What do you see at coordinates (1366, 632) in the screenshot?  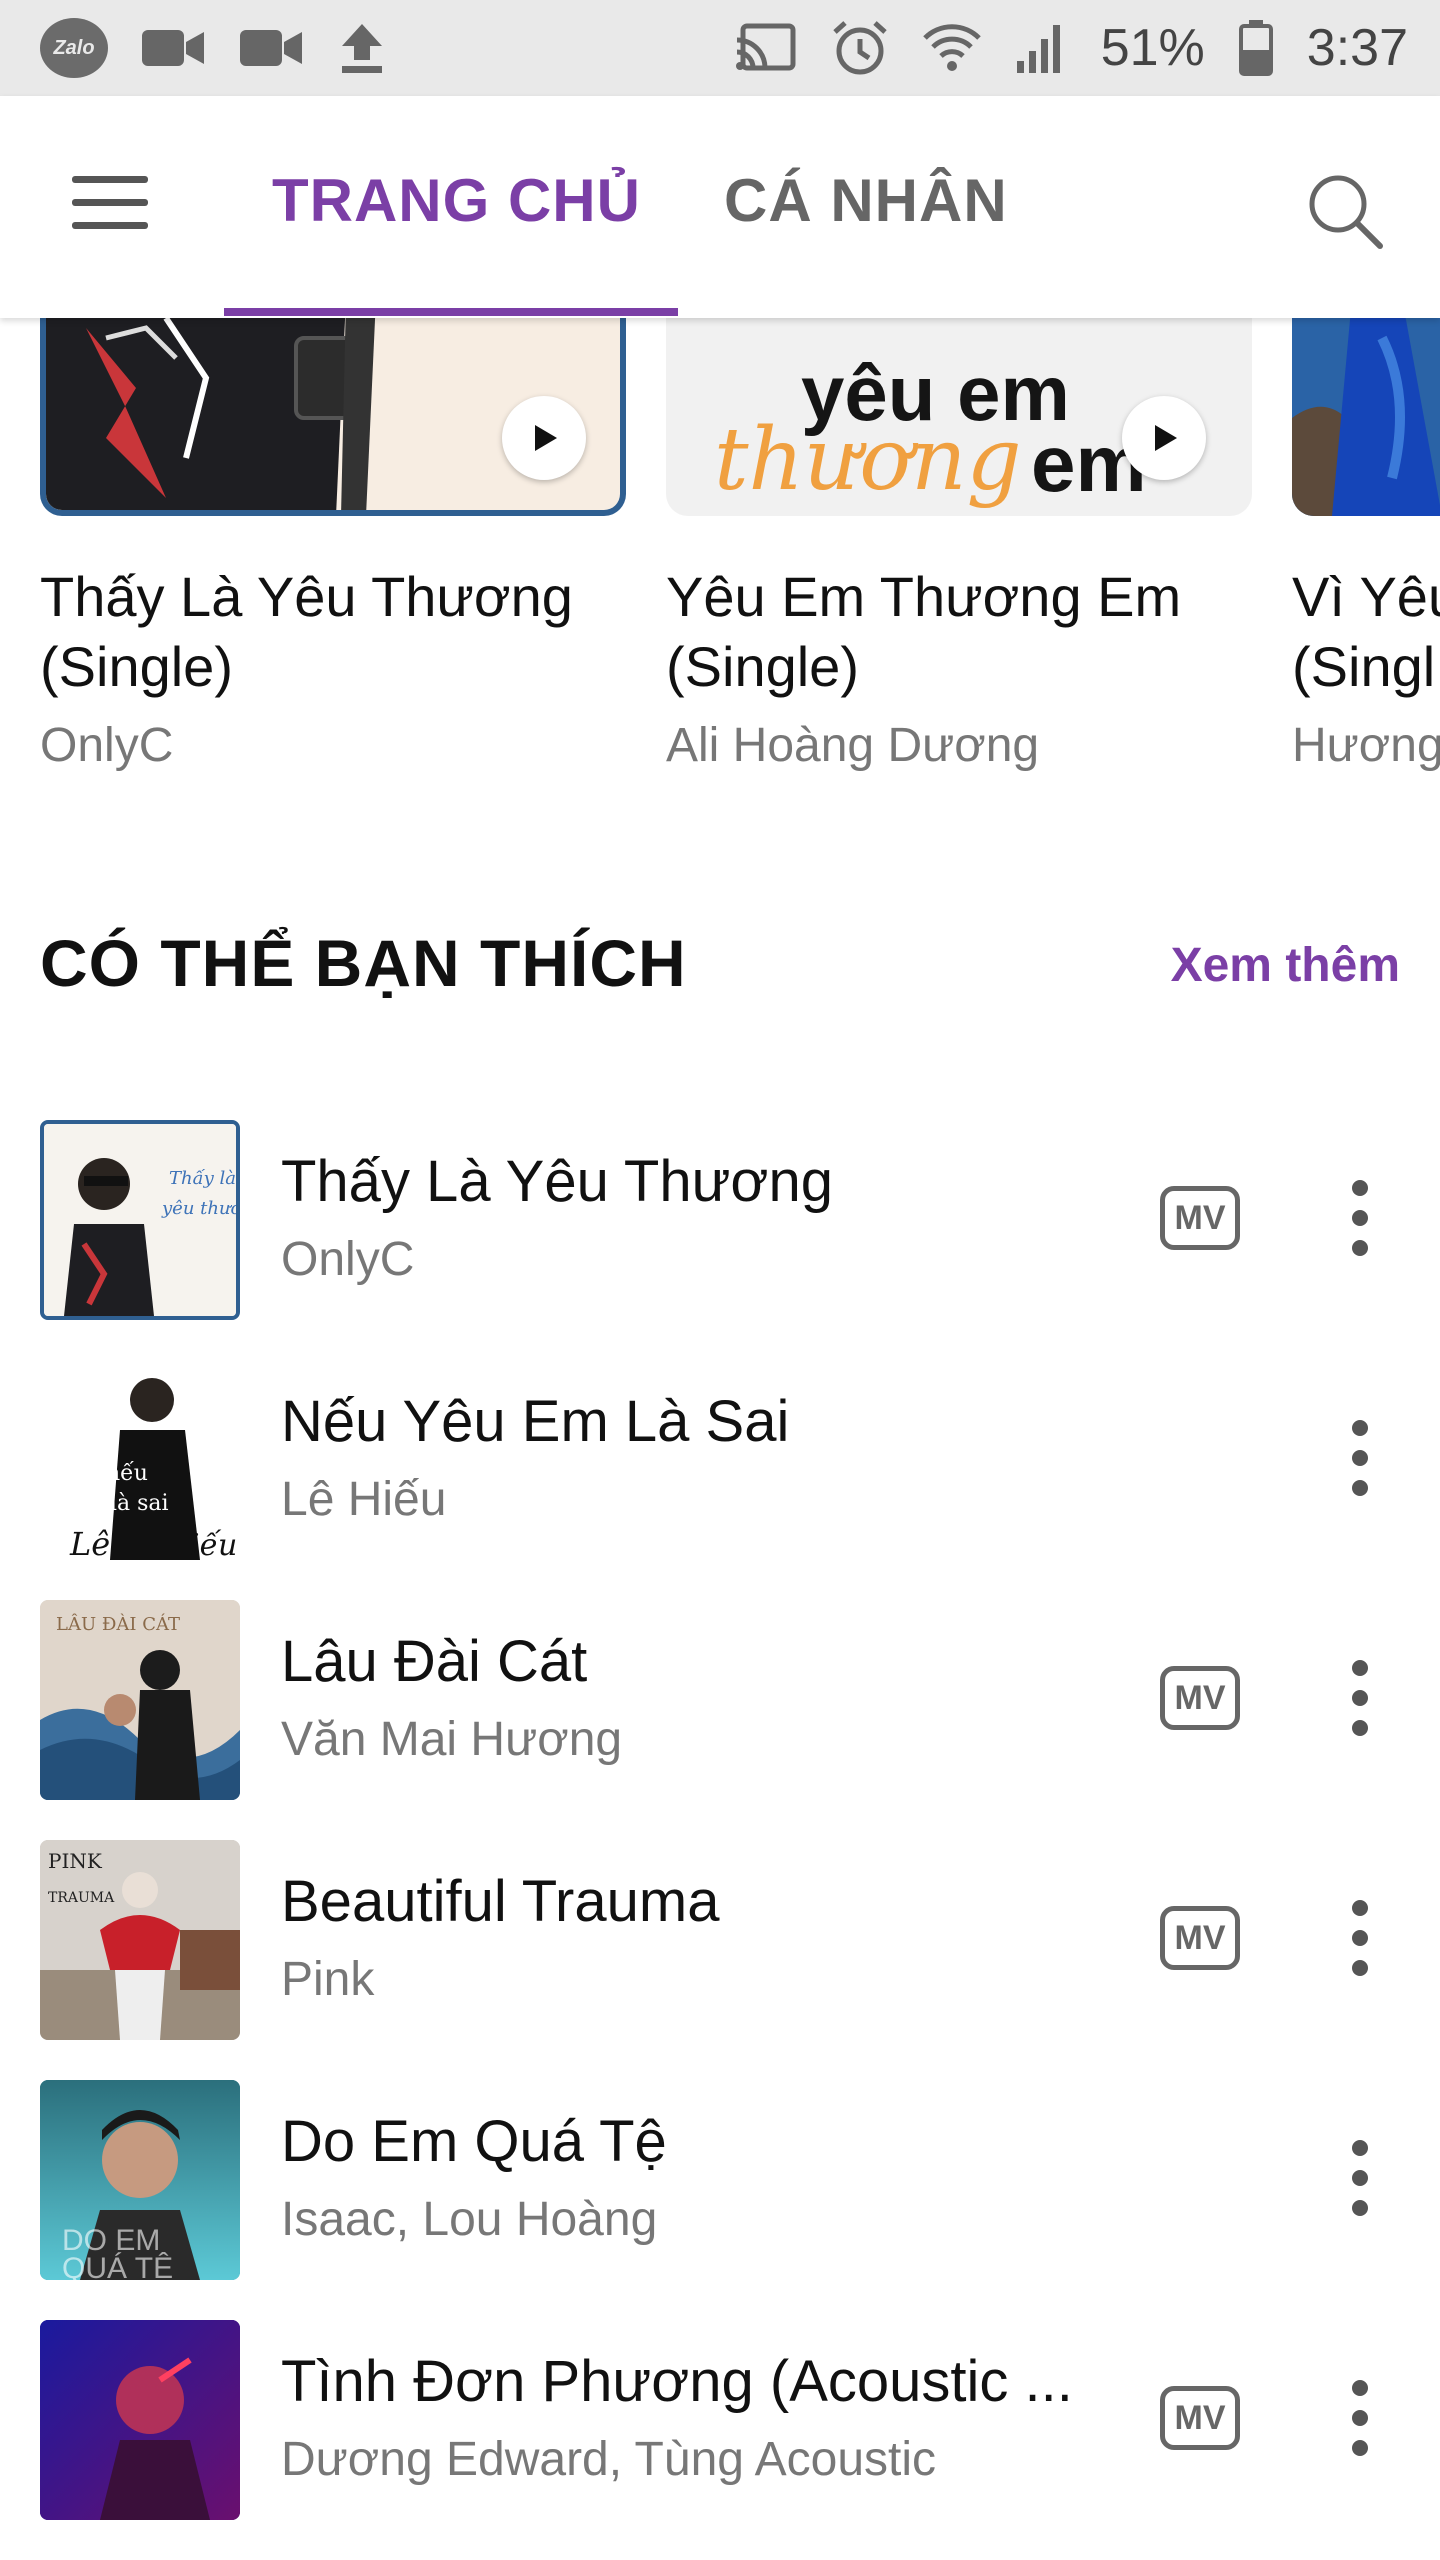 I see `album-title: Vì Yêu (Singl` at bounding box center [1366, 632].